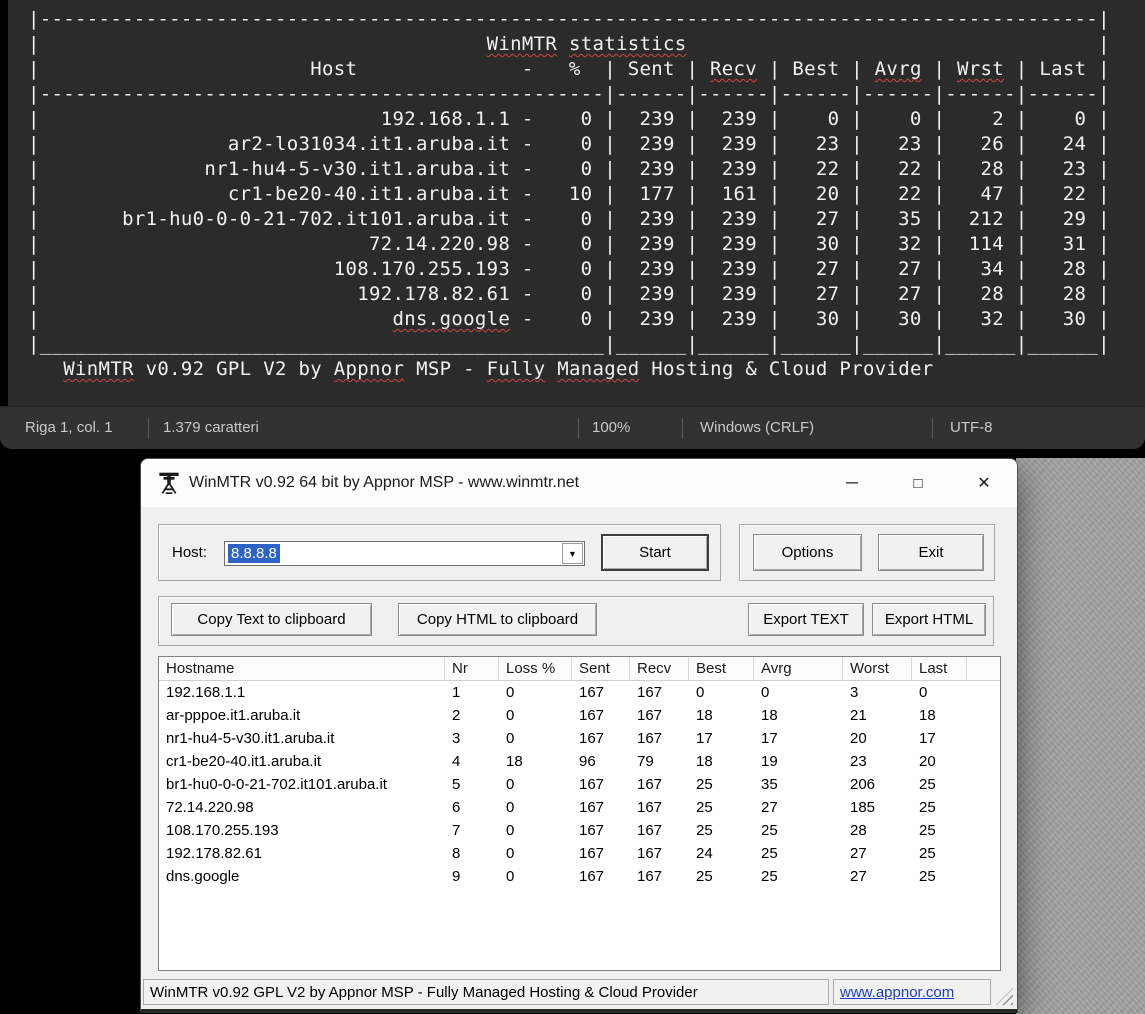  What do you see at coordinates (929, 619) in the screenshot?
I see `export-html-button: Export HTML` at bounding box center [929, 619].